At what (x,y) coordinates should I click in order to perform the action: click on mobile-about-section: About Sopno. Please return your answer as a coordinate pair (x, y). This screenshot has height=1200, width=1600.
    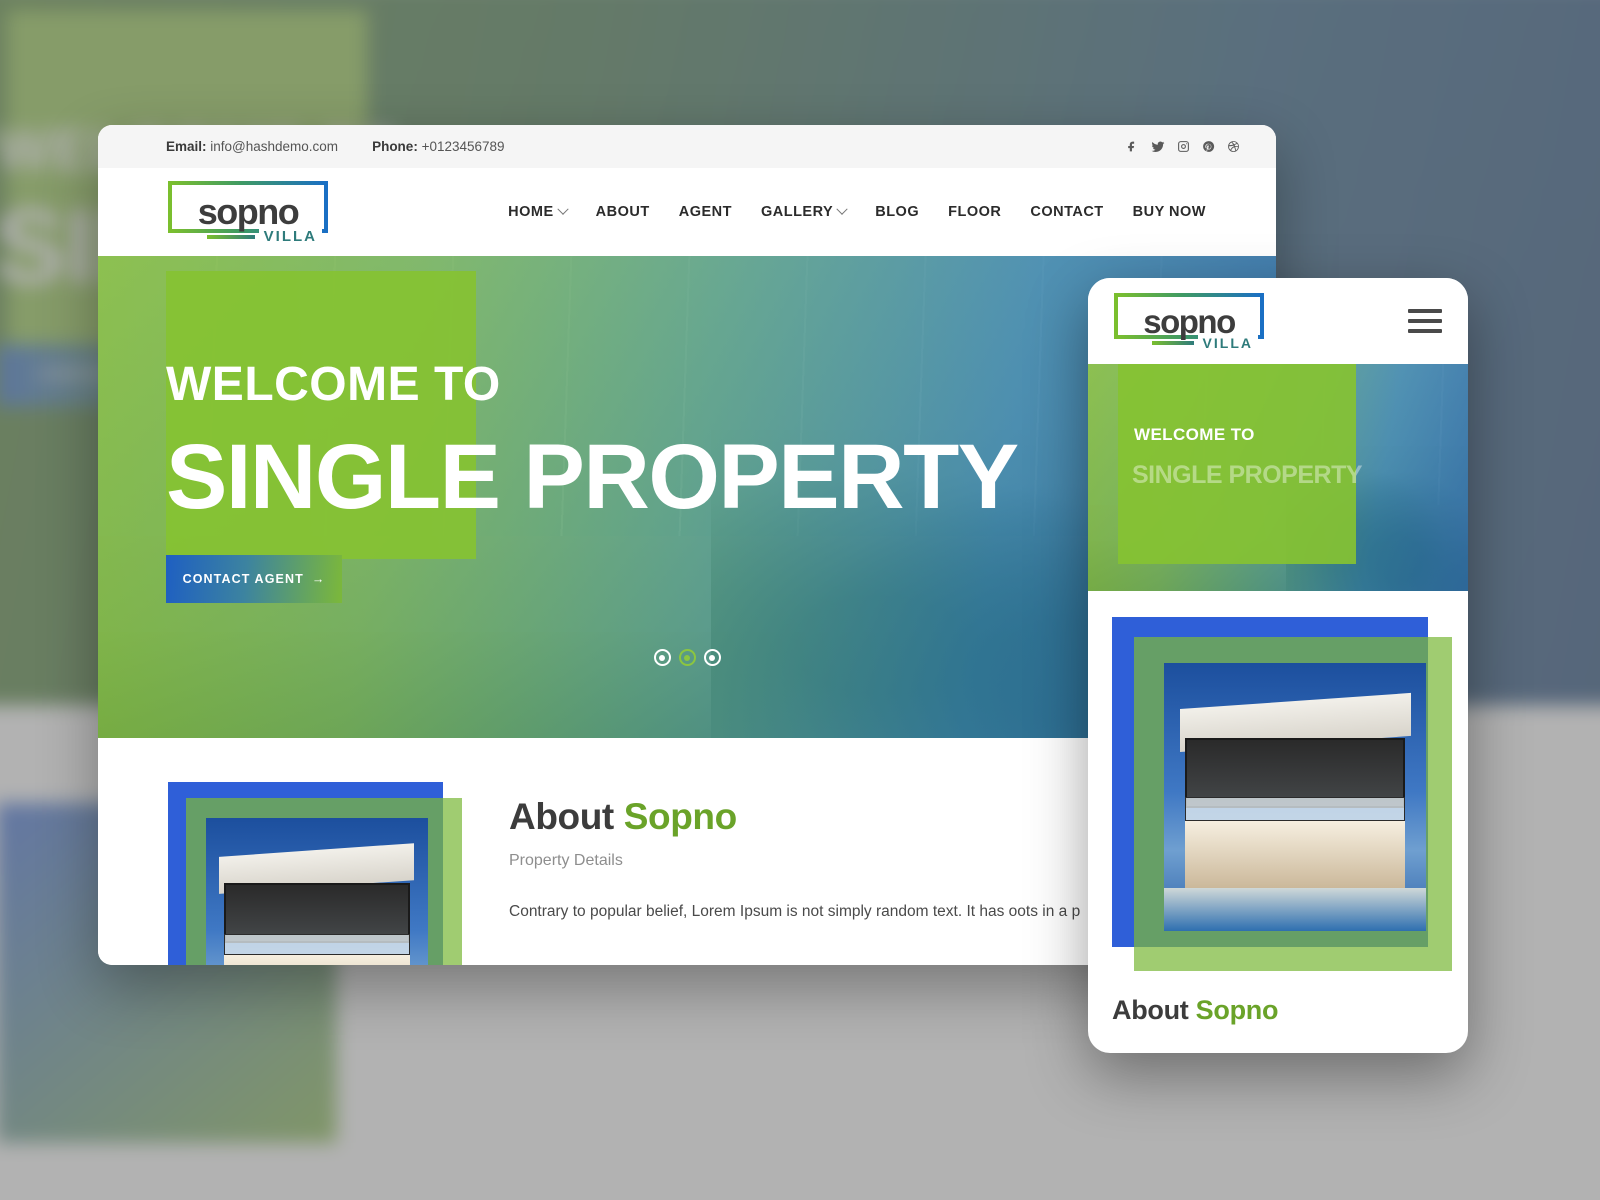
    Looking at the image, I should click on (1278, 808).